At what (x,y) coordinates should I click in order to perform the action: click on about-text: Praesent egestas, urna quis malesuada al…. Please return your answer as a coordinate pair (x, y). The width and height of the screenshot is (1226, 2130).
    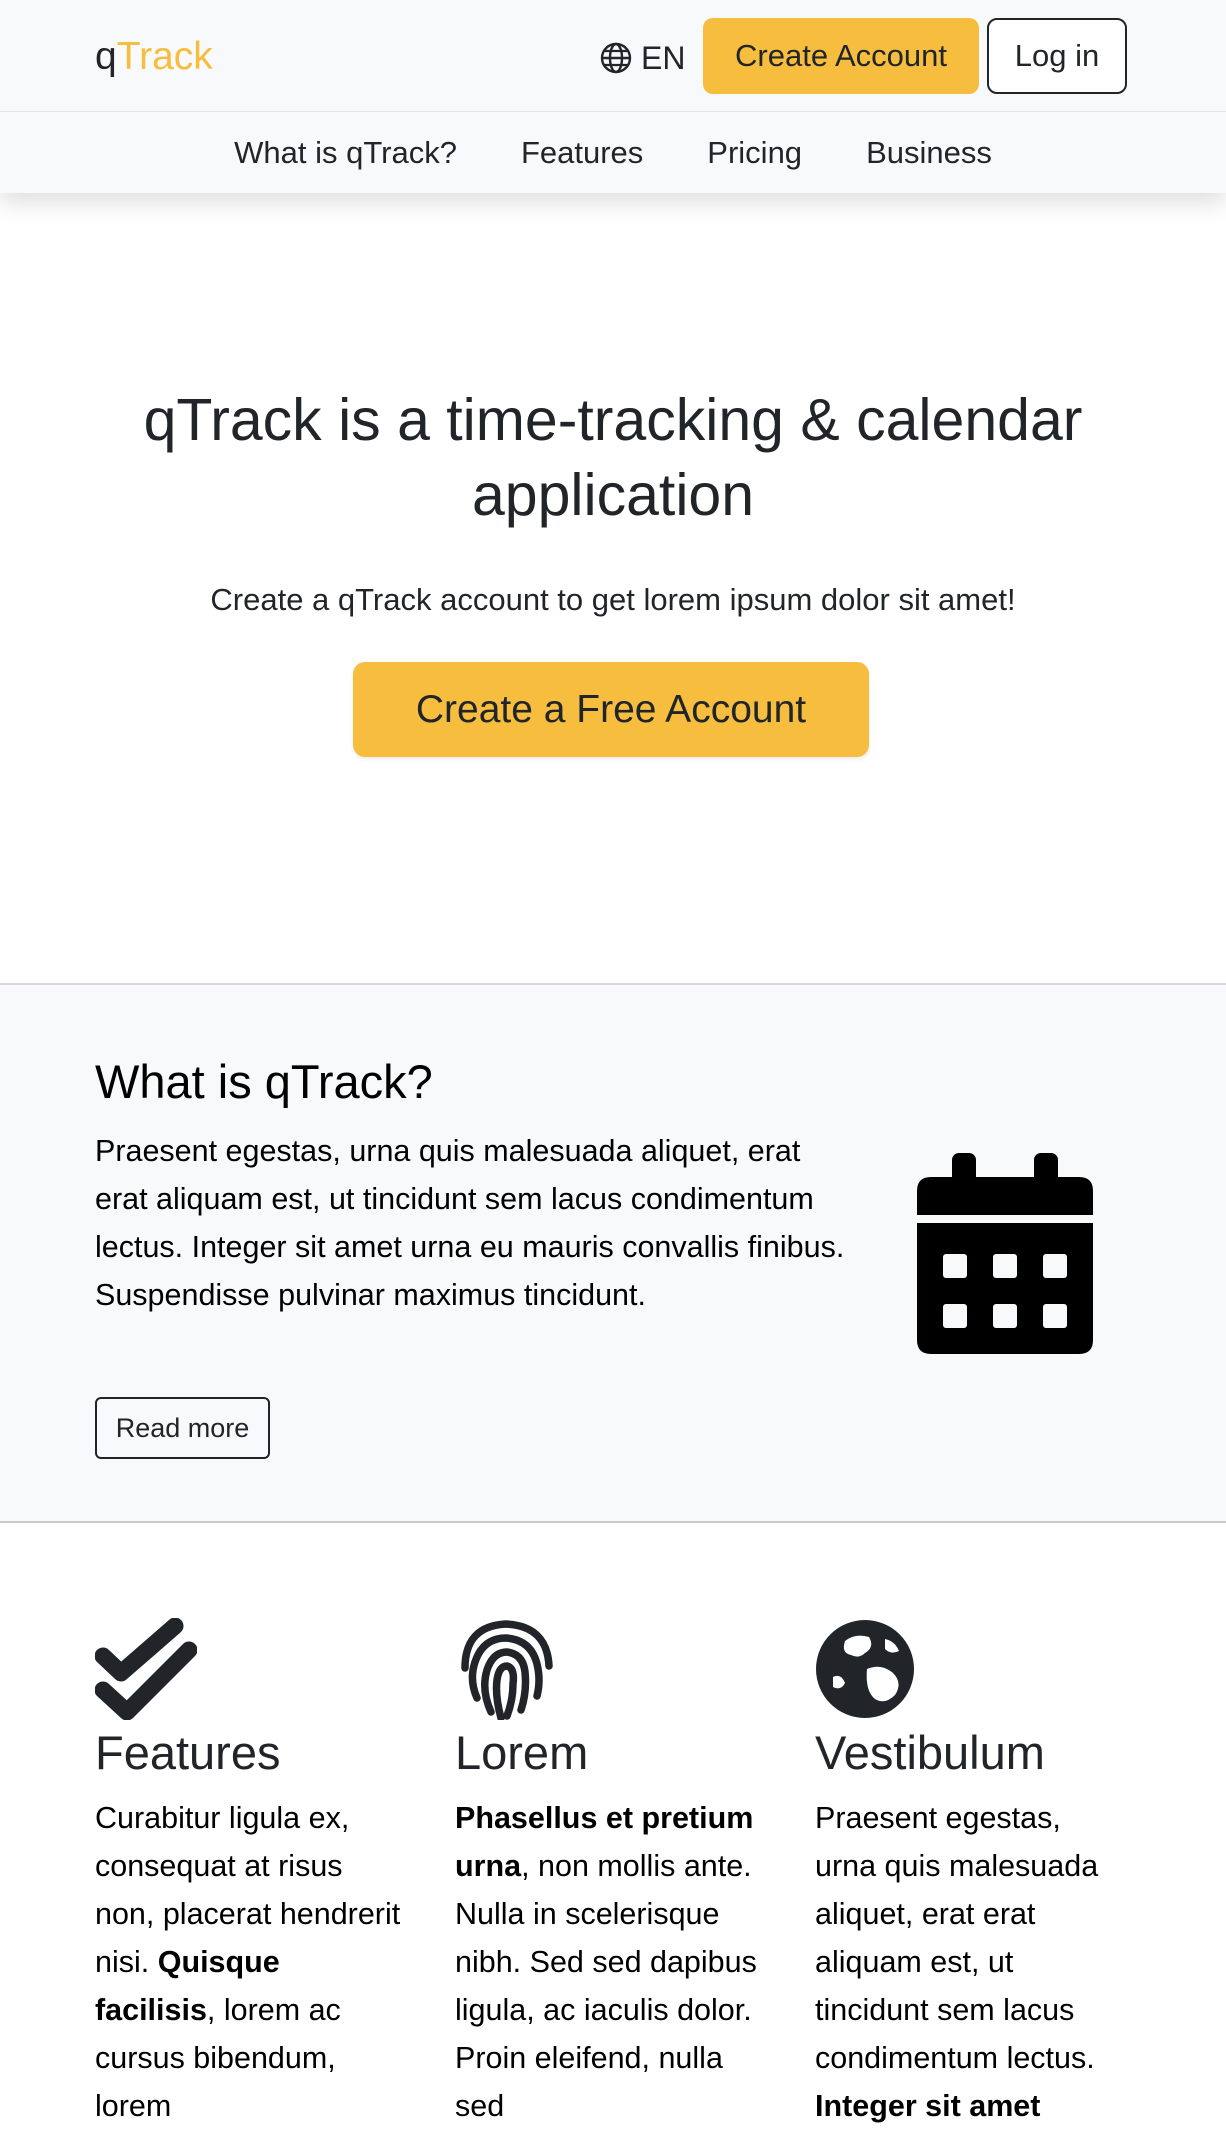
    Looking at the image, I should click on (470, 1223).